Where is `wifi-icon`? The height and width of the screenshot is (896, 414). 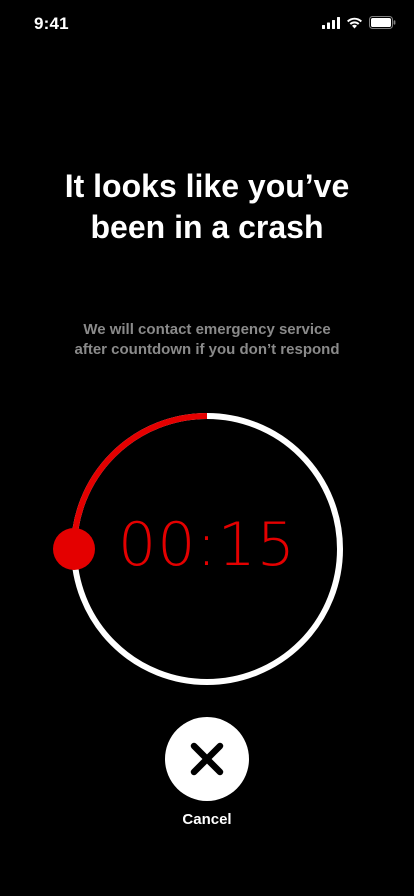
wifi-icon is located at coordinates (354, 23).